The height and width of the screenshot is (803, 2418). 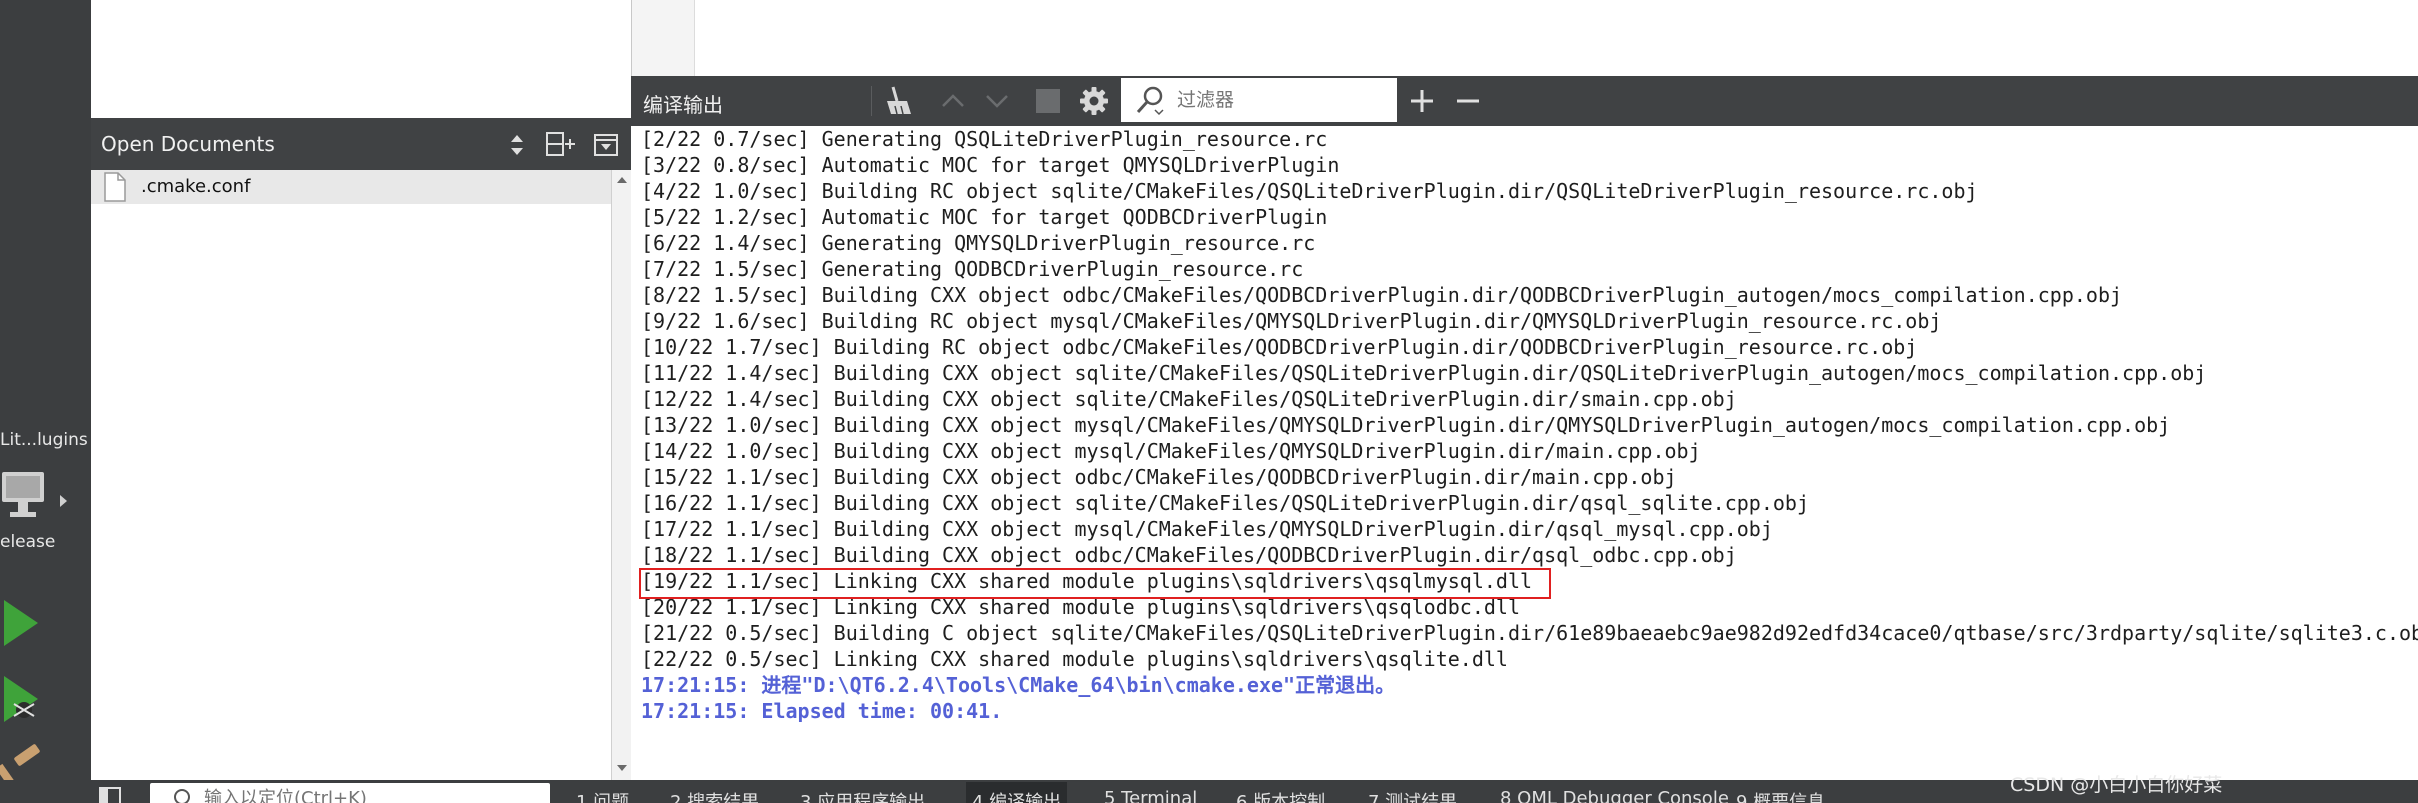 I want to click on clear-output-button, so click(x=899, y=101).